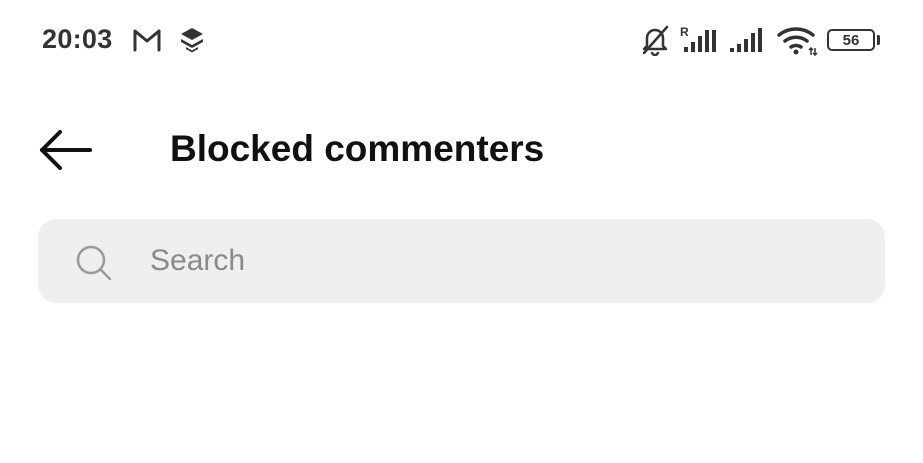 This screenshot has height=463, width=923. I want to click on battery-nub, so click(878, 40).